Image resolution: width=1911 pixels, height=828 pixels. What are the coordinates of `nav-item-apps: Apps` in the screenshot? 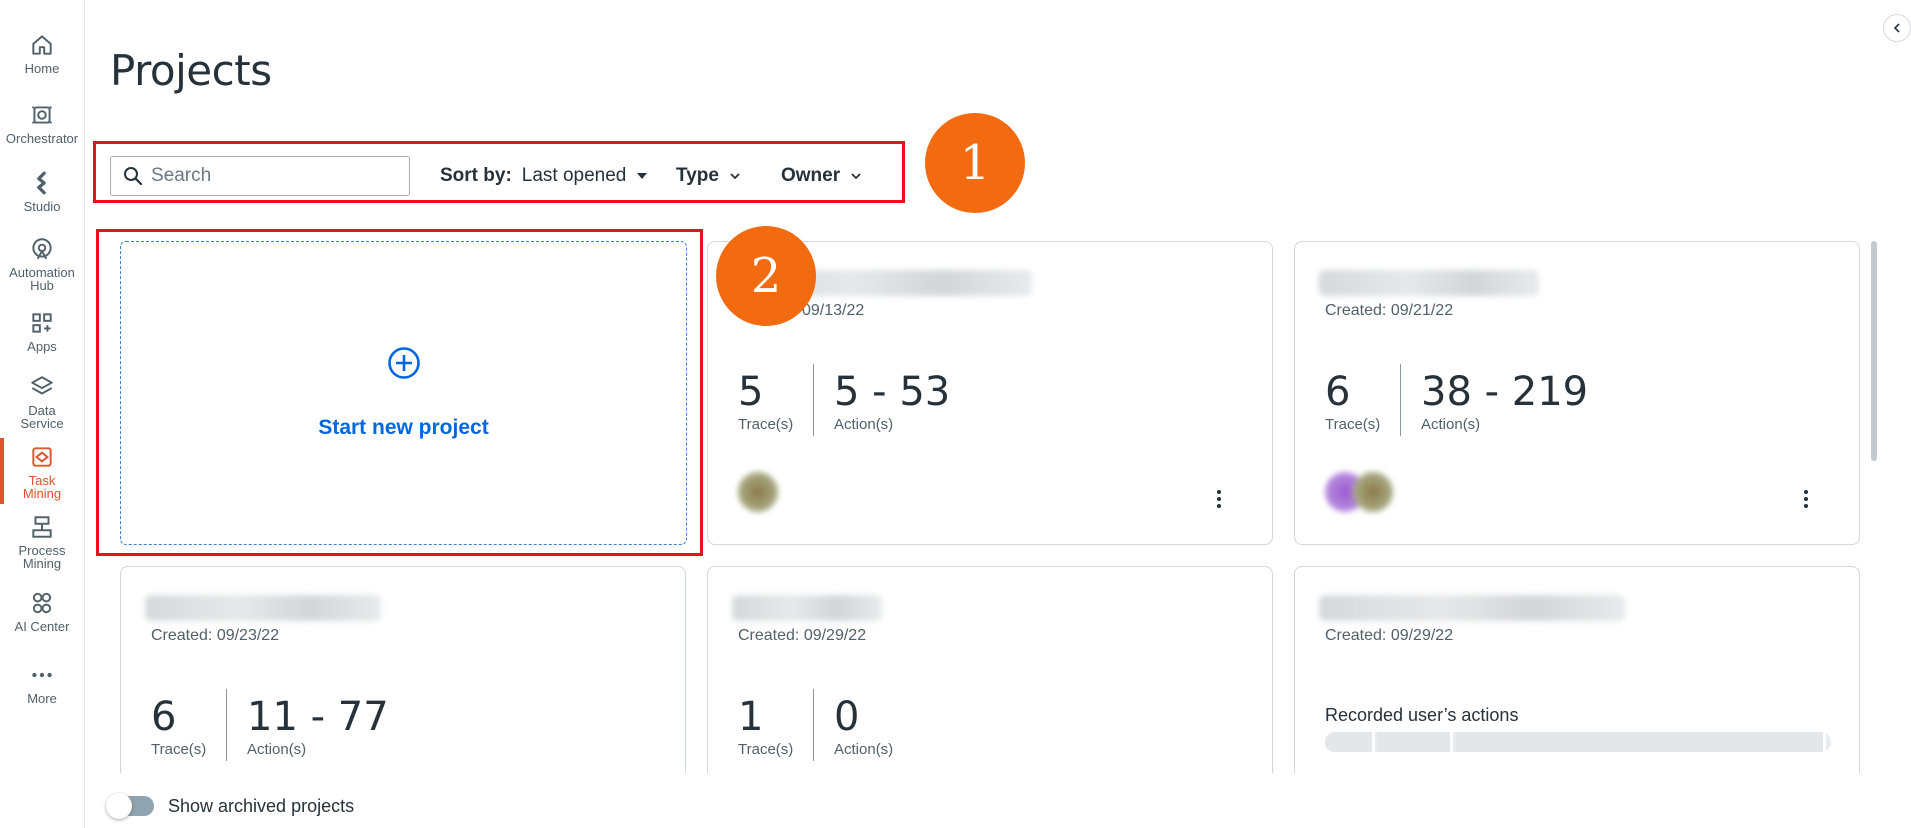 It's located at (42, 331).